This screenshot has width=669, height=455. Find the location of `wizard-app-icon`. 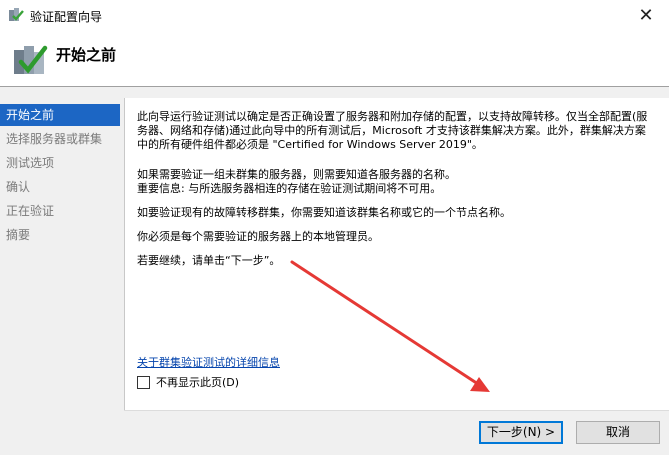

wizard-app-icon is located at coordinates (16, 14).